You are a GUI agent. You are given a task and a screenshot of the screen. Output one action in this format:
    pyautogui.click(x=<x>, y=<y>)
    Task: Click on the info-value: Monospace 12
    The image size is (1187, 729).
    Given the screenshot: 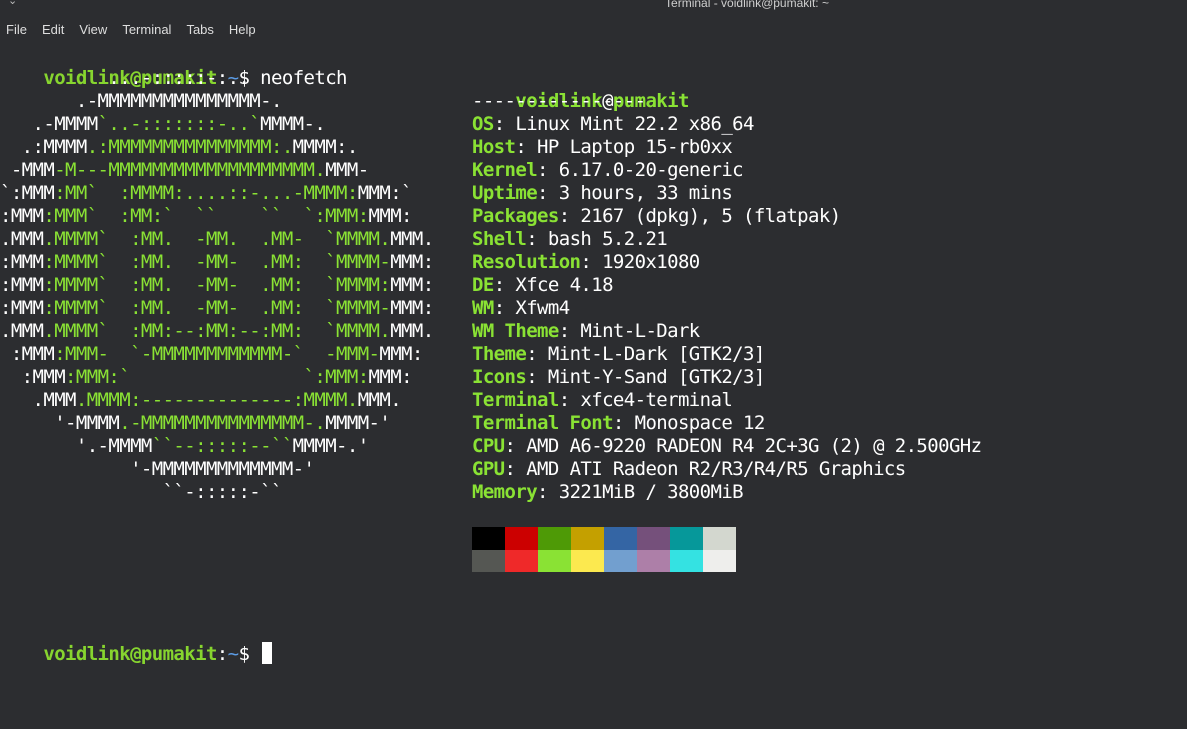 What is the action you would take?
    pyautogui.click(x=700, y=423)
    